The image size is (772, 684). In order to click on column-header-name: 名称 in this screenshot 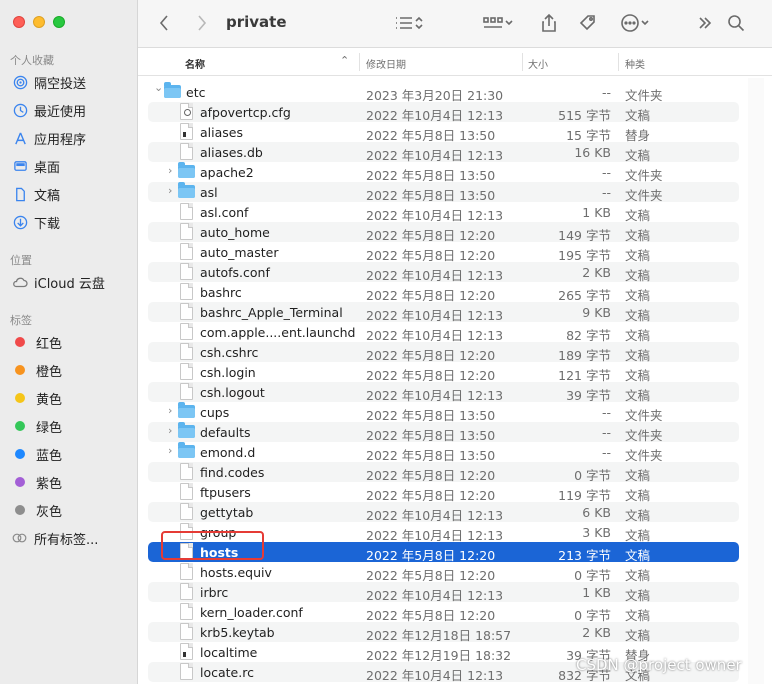, I will do `click(195, 63)`.